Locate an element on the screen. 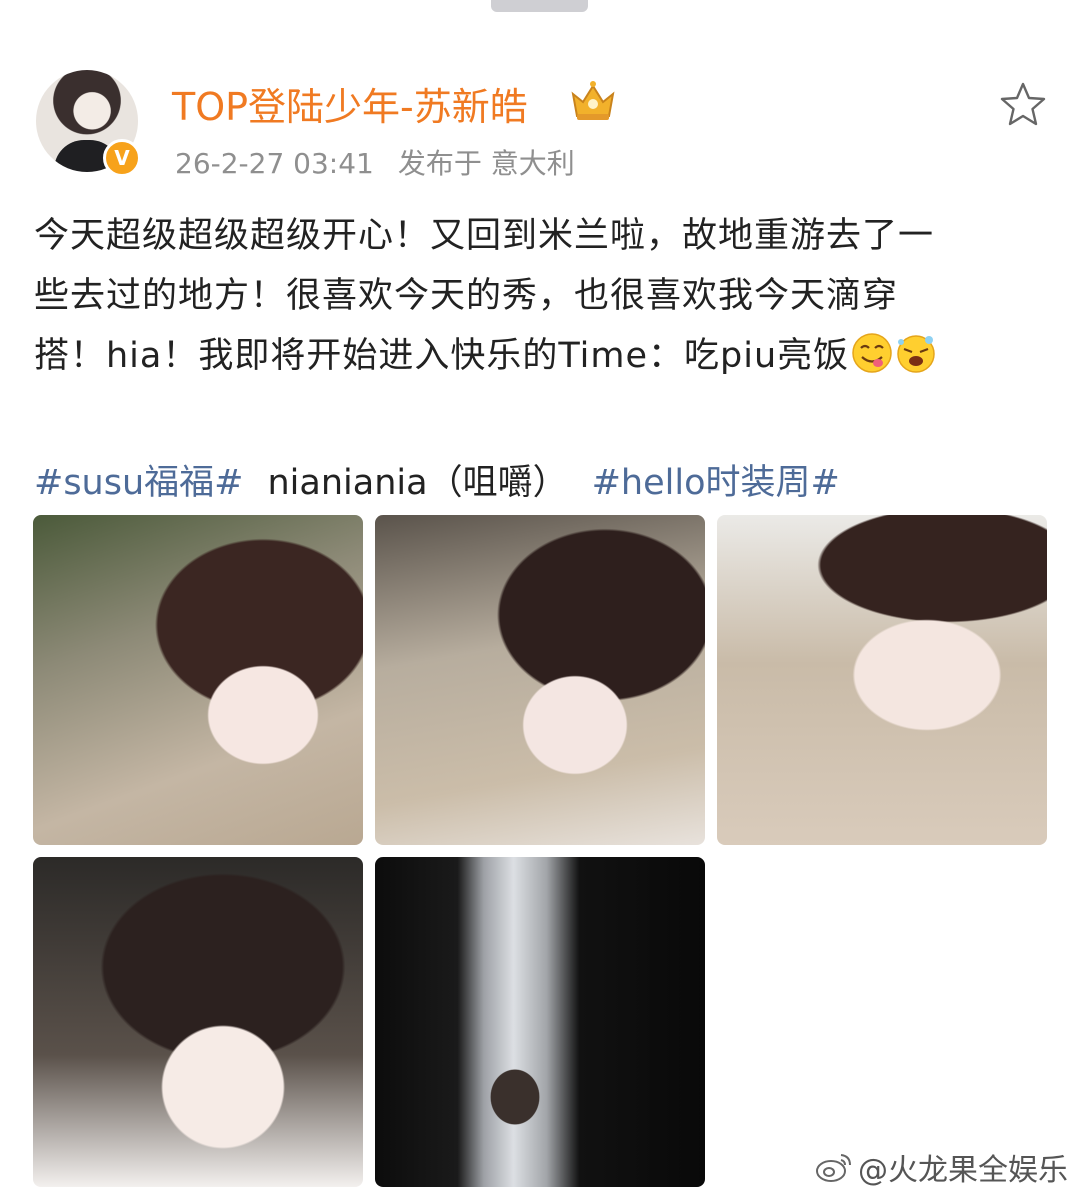  watermark-text: @火龙果全娱乐 is located at coordinates (963, 1170).